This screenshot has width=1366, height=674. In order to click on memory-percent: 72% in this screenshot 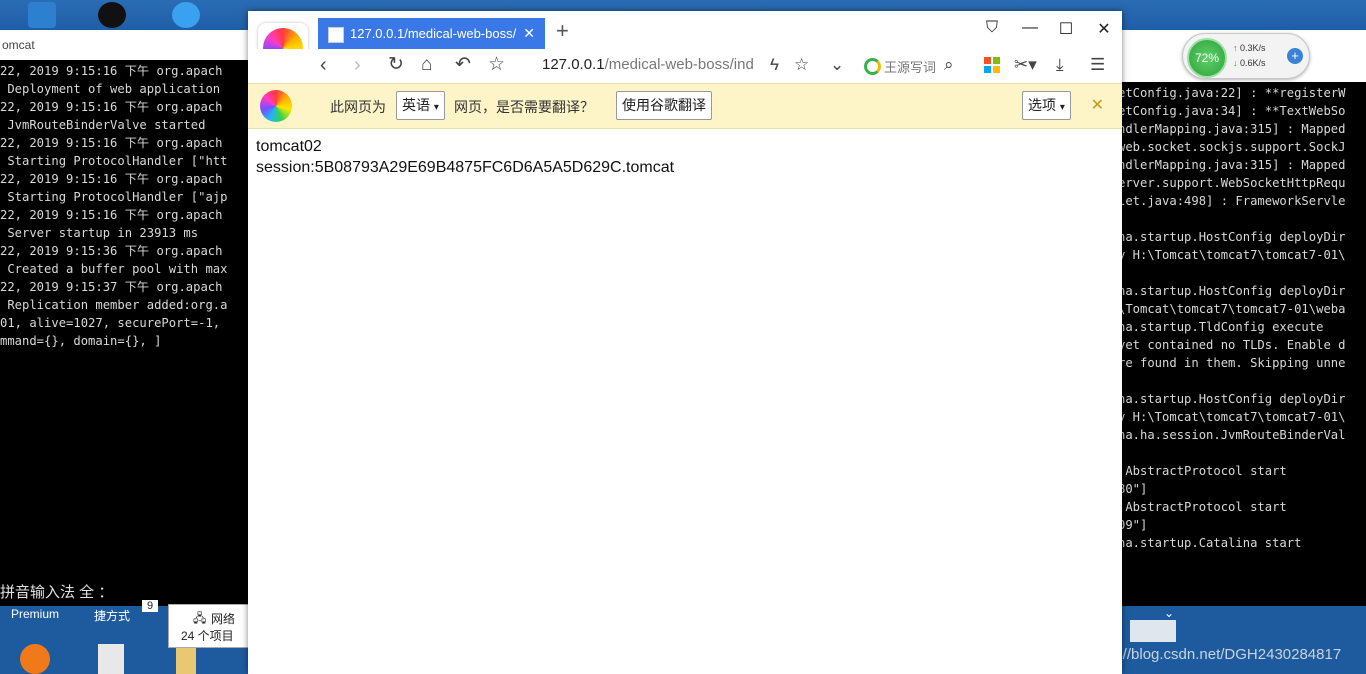, I will do `click(1207, 58)`.